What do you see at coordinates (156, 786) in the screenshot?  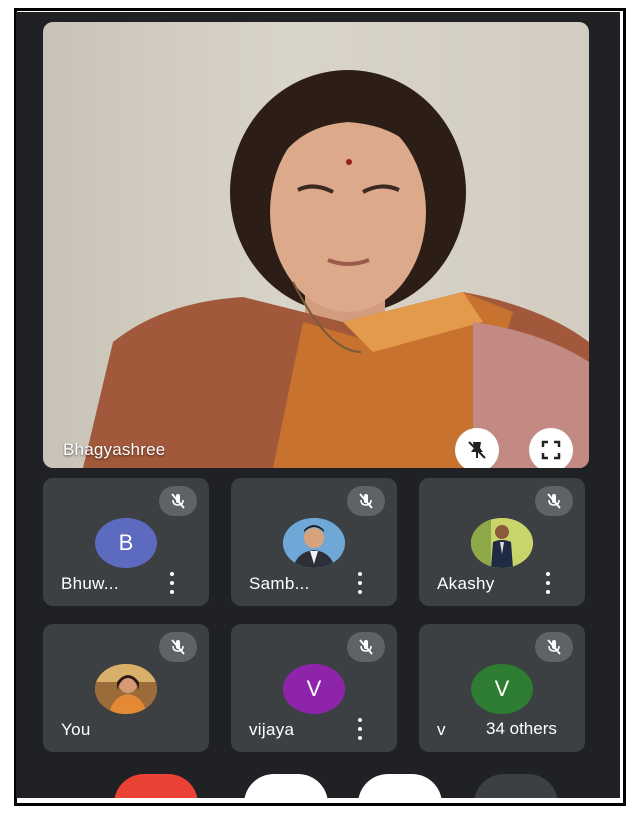 I see `end-call-button` at bounding box center [156, 786].